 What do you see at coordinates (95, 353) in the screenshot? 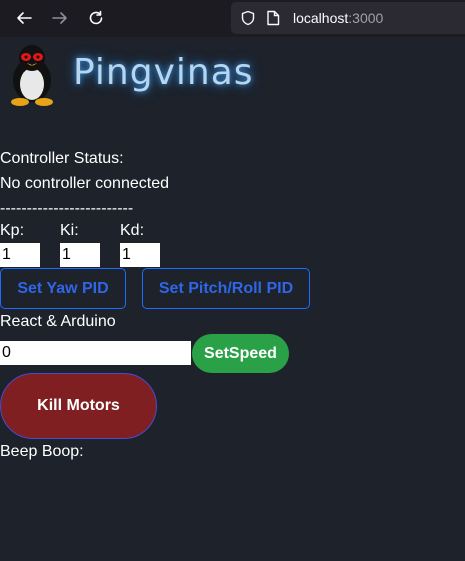
I see `speed-input` at bounding box center [95, 353].